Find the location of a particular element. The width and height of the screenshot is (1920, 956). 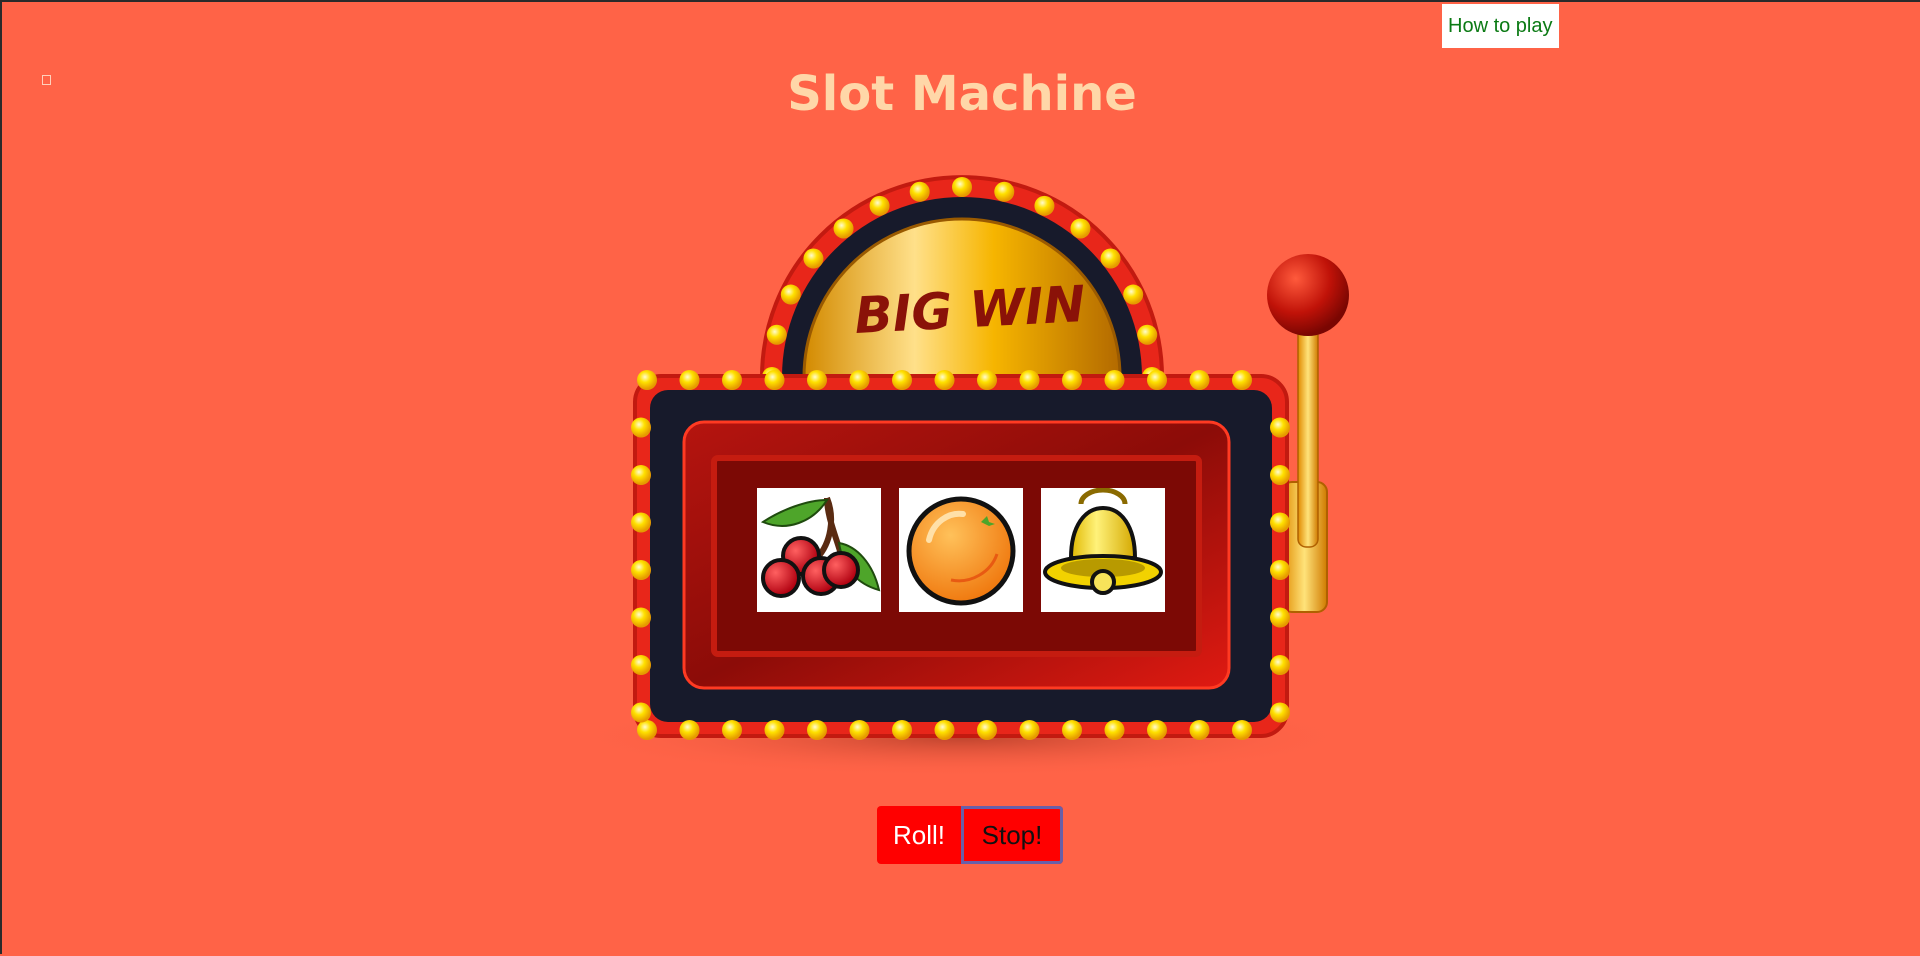

bell-icon is located at coordinates (1103, 541).